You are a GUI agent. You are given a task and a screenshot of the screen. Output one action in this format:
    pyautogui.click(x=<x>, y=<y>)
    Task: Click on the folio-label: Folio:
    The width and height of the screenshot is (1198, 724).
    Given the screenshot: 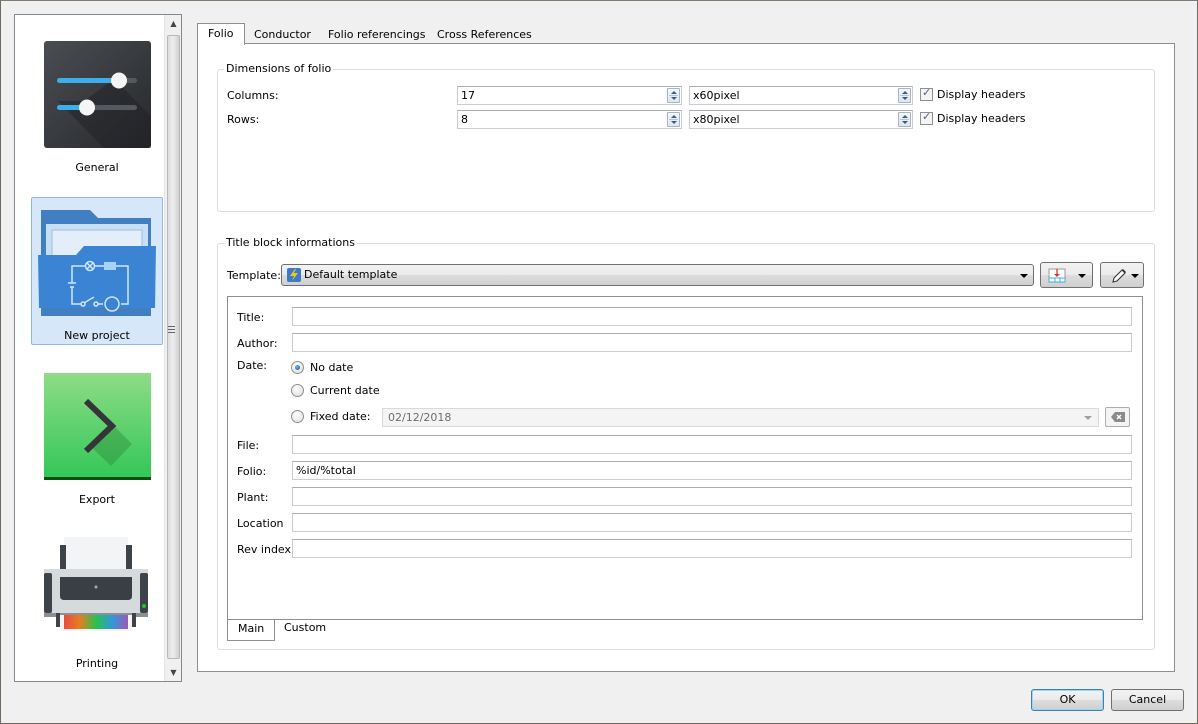 What is the action you would take?
    pyautogui.click(x=252, y=471)
    